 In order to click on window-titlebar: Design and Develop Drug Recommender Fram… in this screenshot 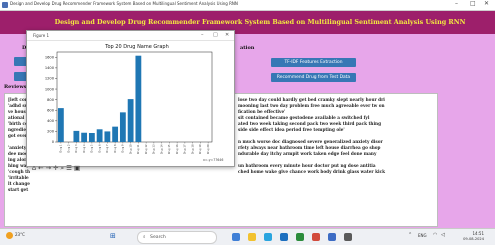, I will do `click(247, 5)`.